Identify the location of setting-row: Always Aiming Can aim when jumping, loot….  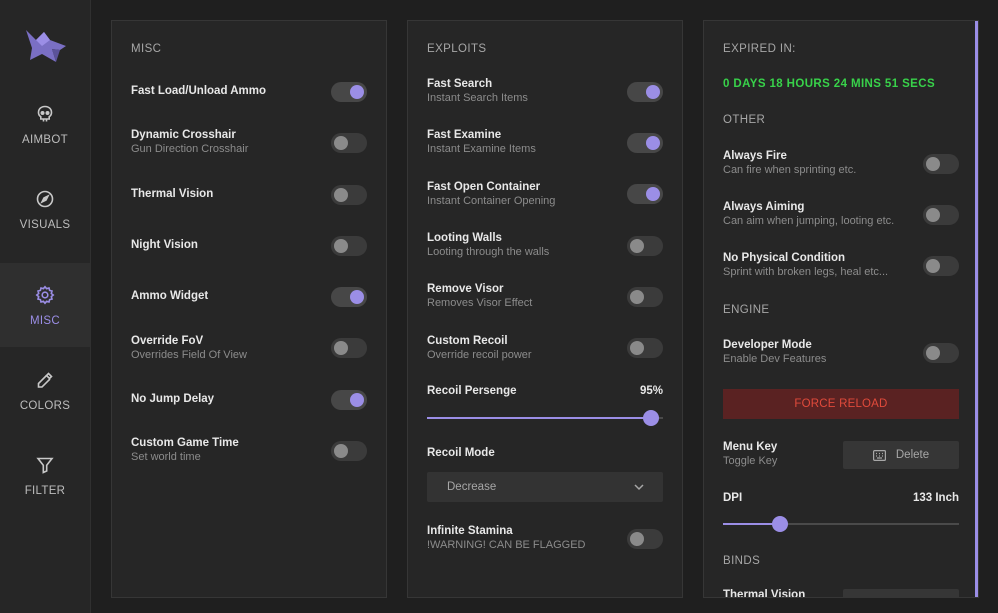
(841, 214).